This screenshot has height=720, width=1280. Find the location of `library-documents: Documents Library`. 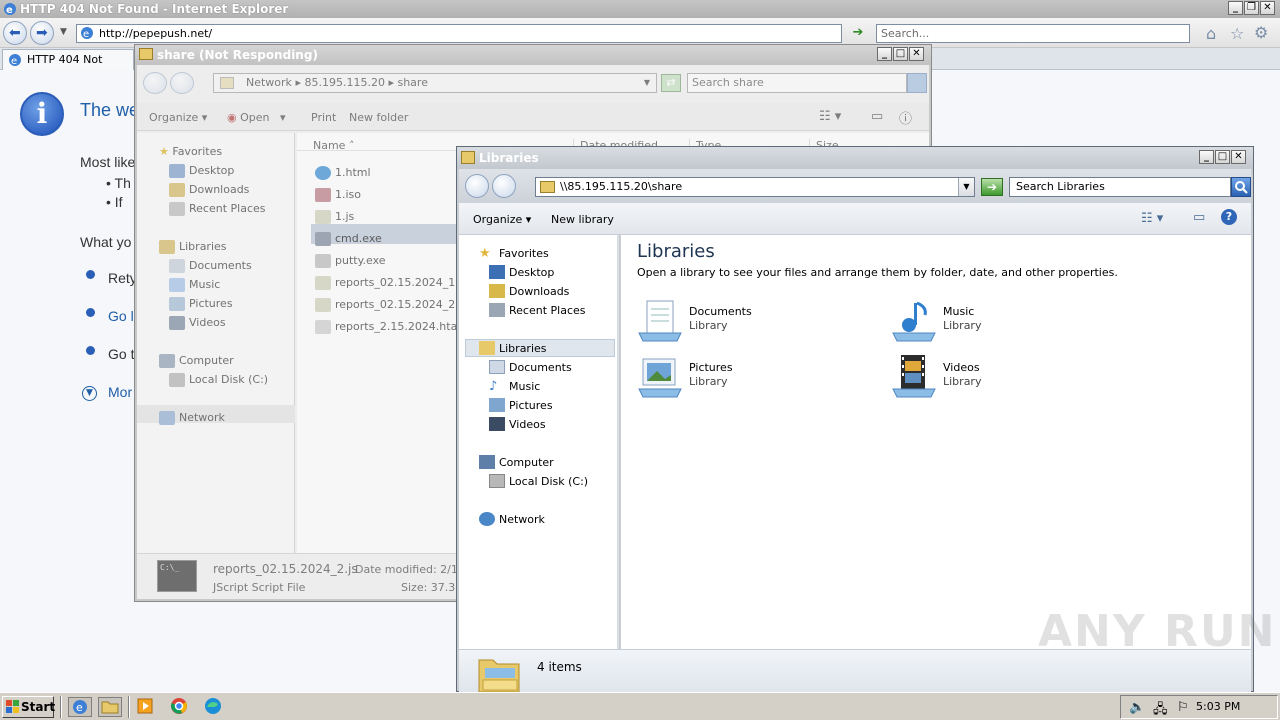

library-documents: Documents Library is located at coordinates (752, 320).